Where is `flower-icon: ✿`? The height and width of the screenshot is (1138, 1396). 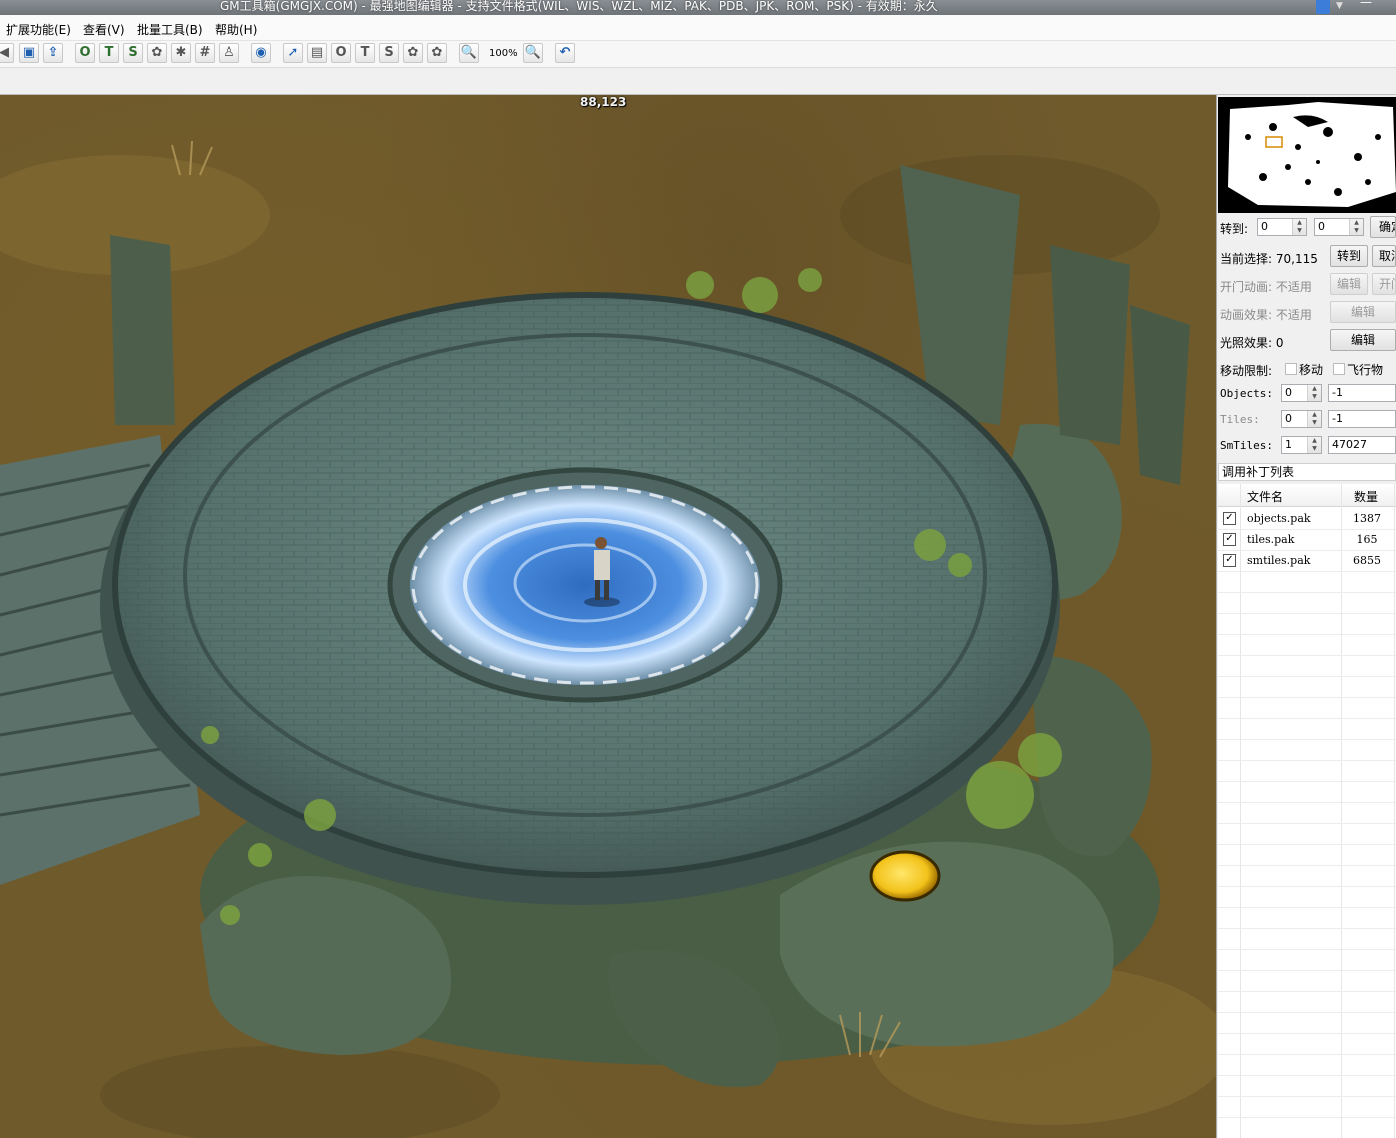
flower-icon: ✿ is located at coordinates (157, 53).